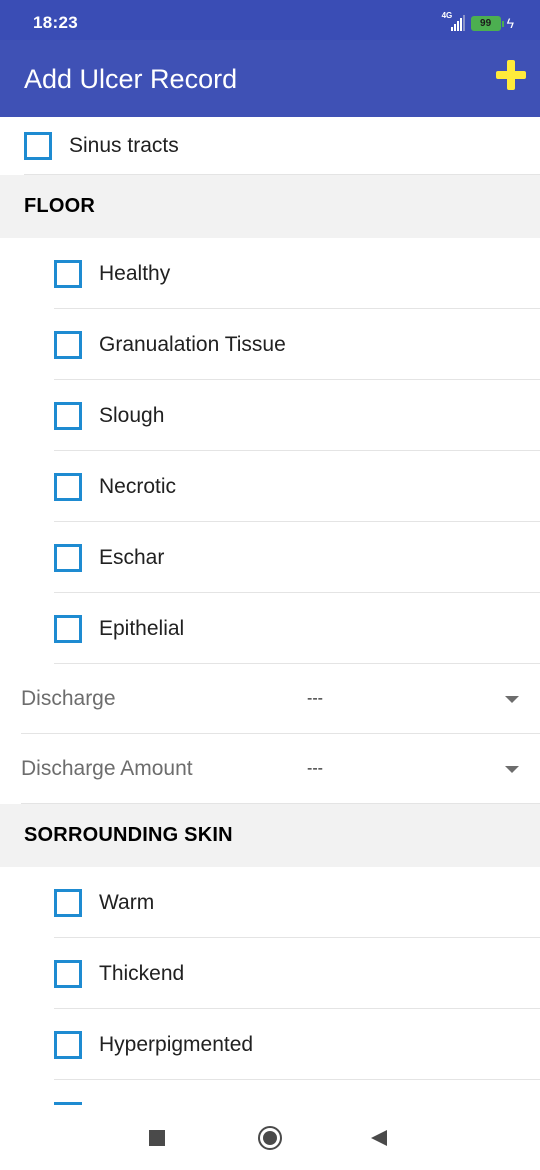 The image size is (540, 1170). What do you see at coordinates (270, 835) in the screenshot?
I see `section-header-surrounding-skin: SORROUNDING SKIN` at bounding box center [270, 835].